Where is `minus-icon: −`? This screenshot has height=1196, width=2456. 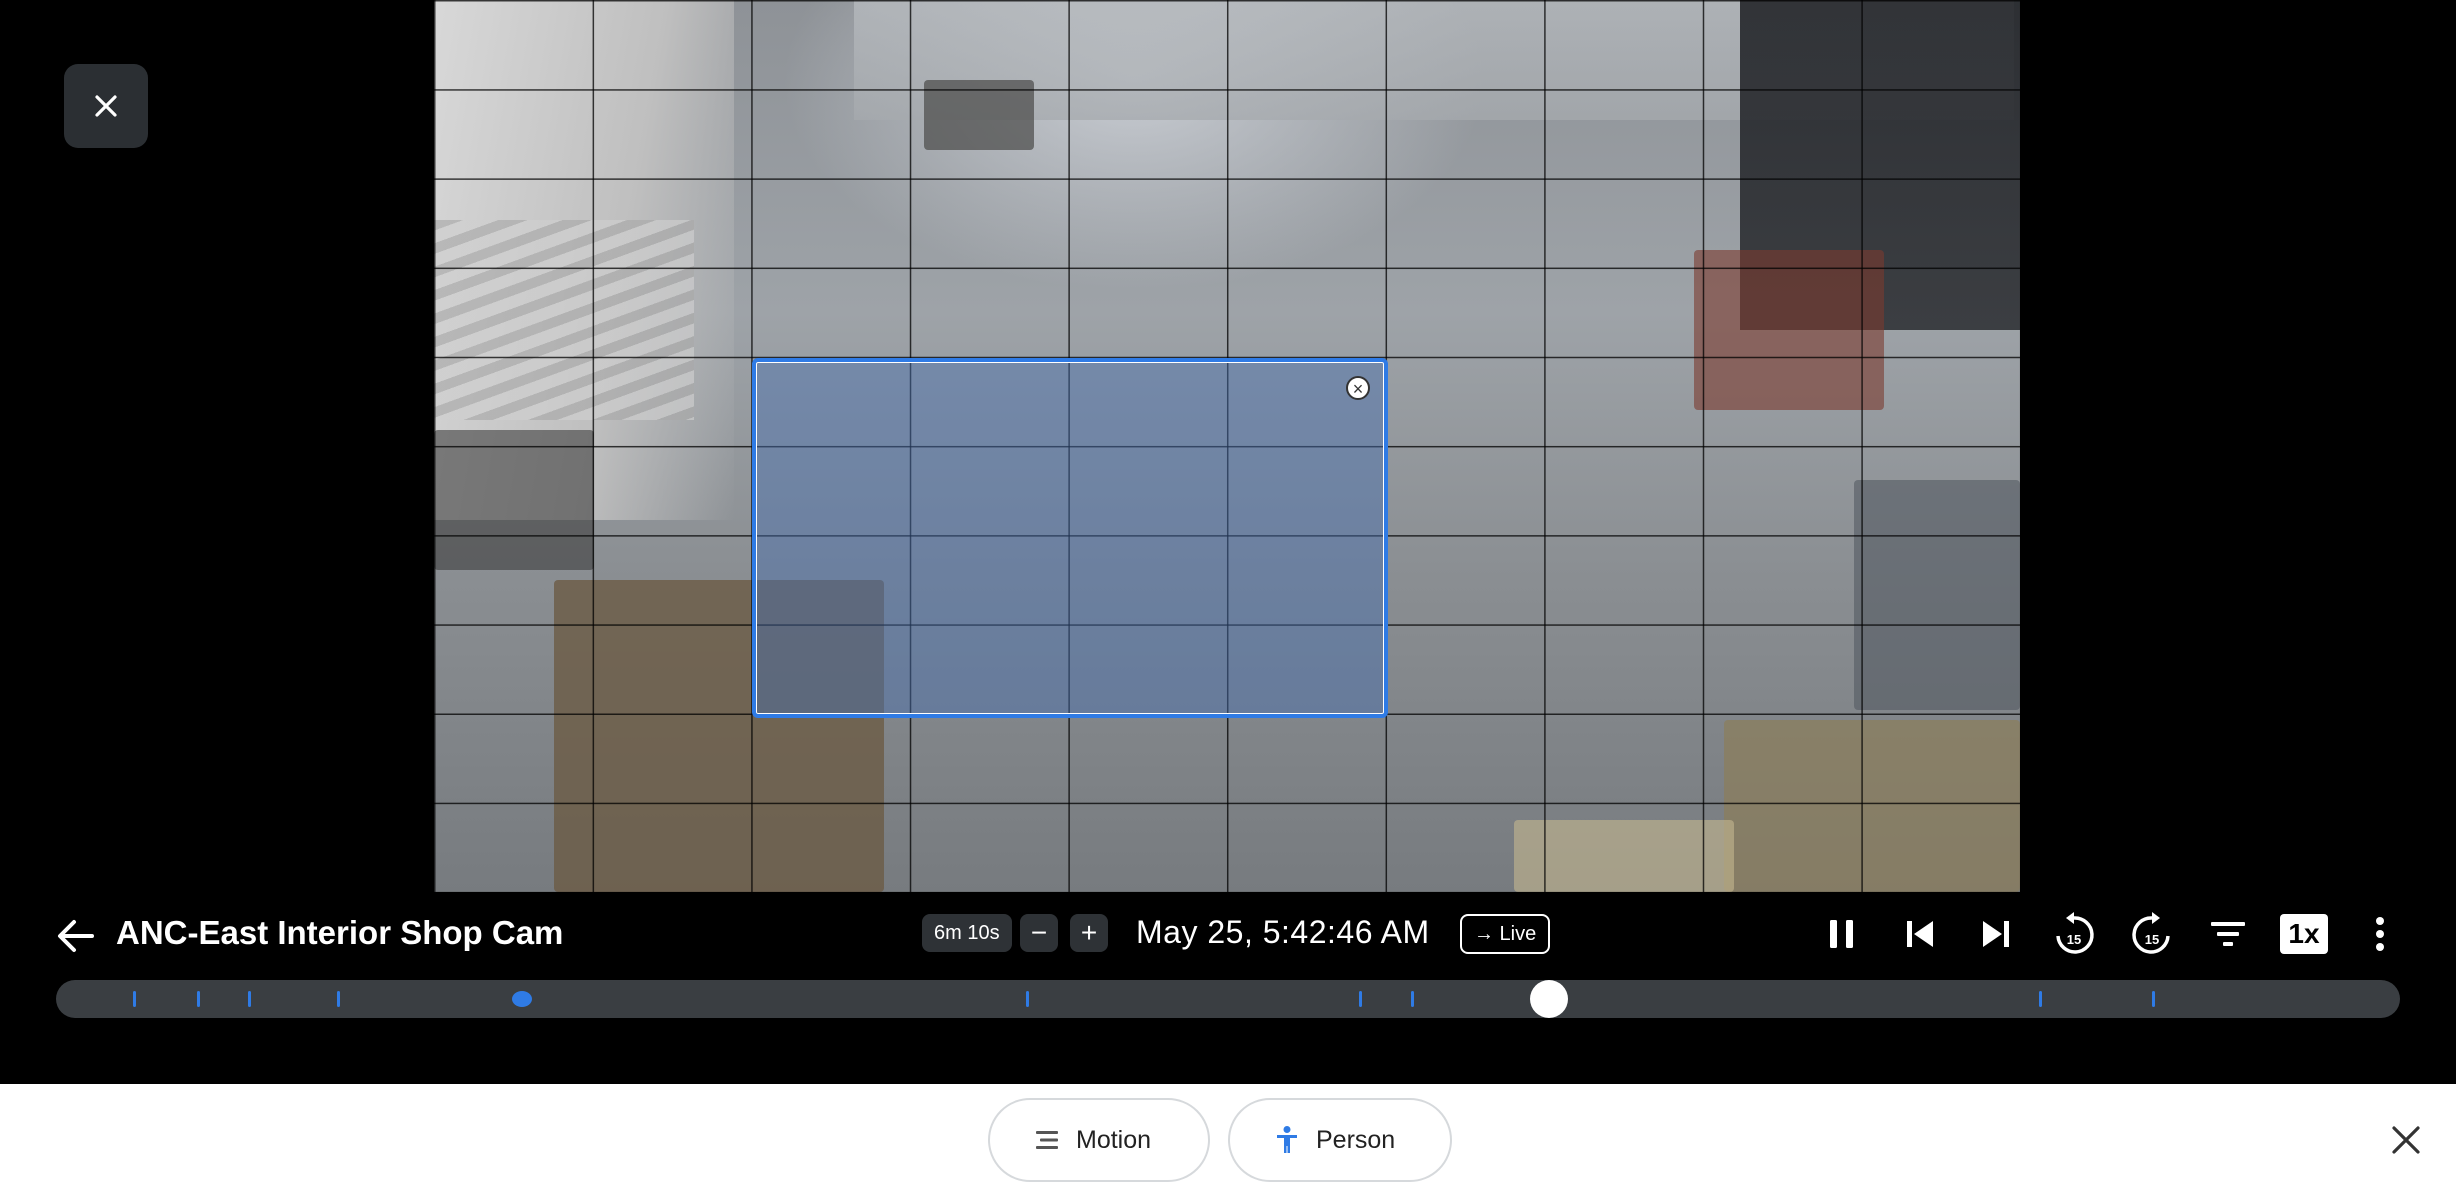
minus-icon: − is located at coordinates (1039, 932).